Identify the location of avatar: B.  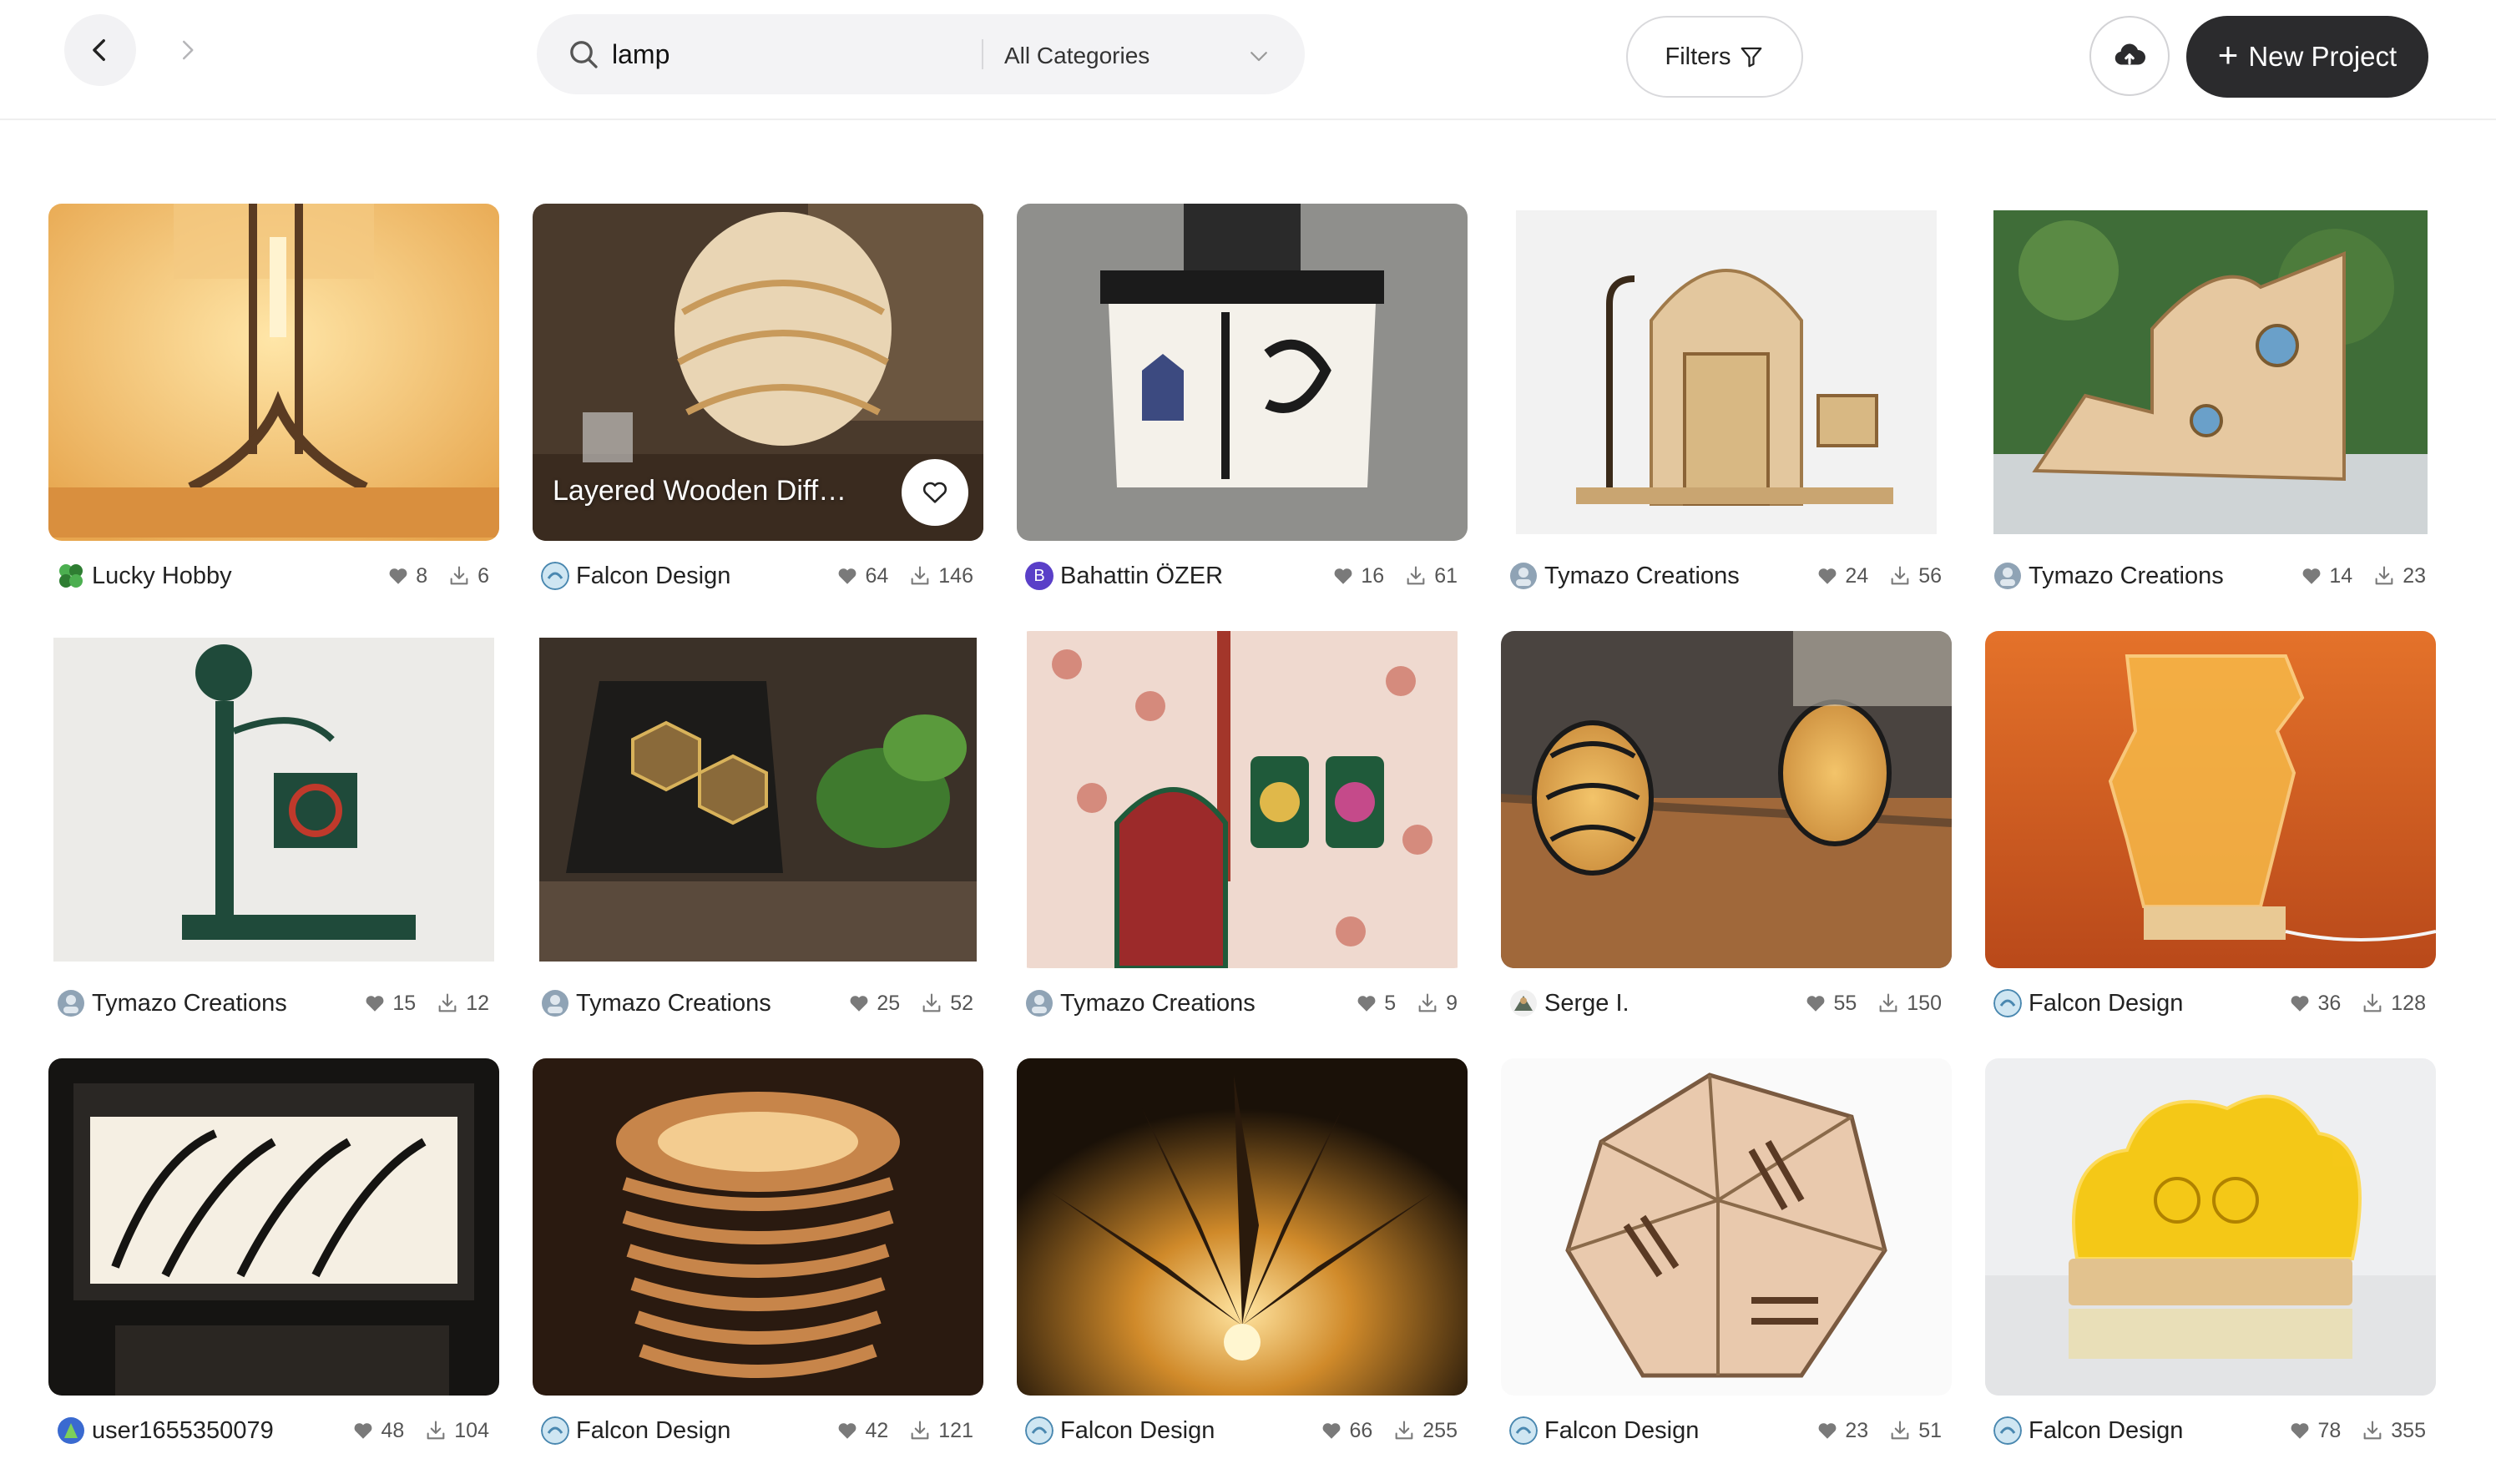
(1039, 576).